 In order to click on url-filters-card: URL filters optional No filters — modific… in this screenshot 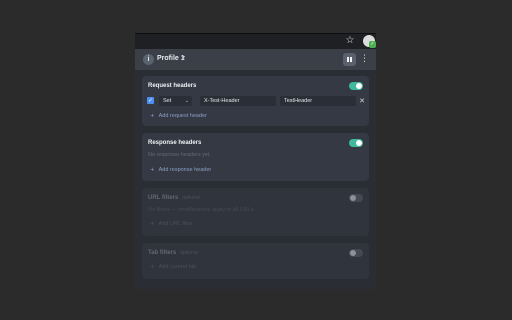, I will do `click(255, 212)`.